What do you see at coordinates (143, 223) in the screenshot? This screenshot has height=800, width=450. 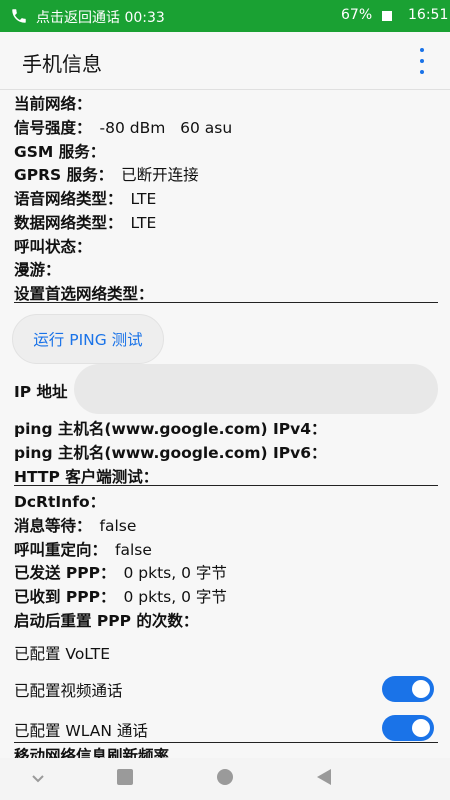 I see `data-network-type-value: LTE` at bounding box center [143, 223].